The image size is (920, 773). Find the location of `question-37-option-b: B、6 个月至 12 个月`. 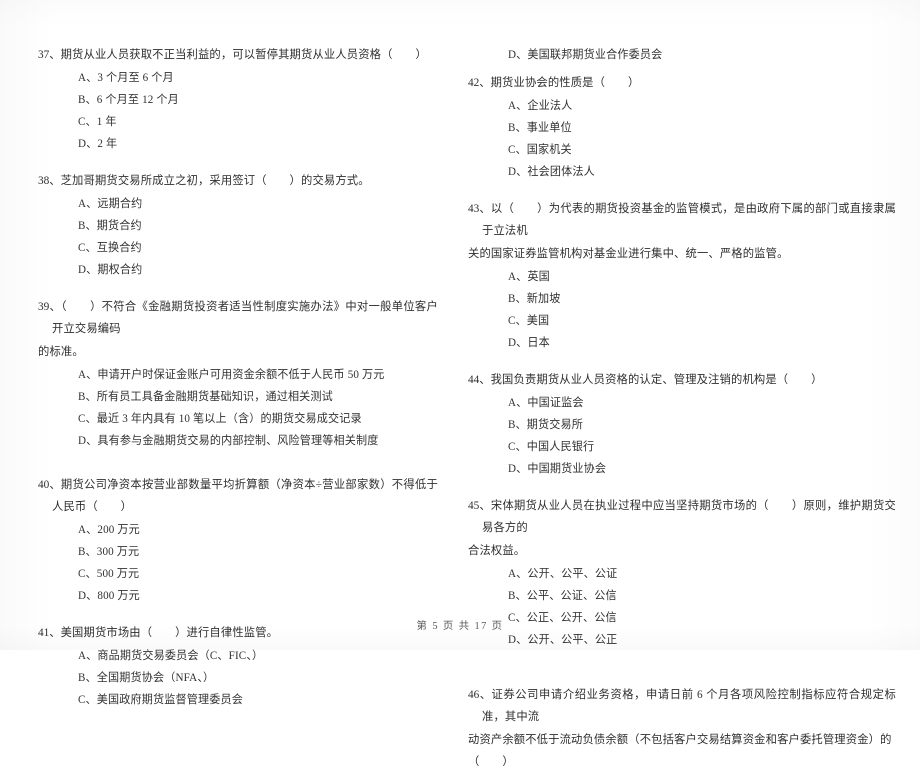

question-37-option-b: B、6 个月至 12 个月 is located at coordinates (238, 100).